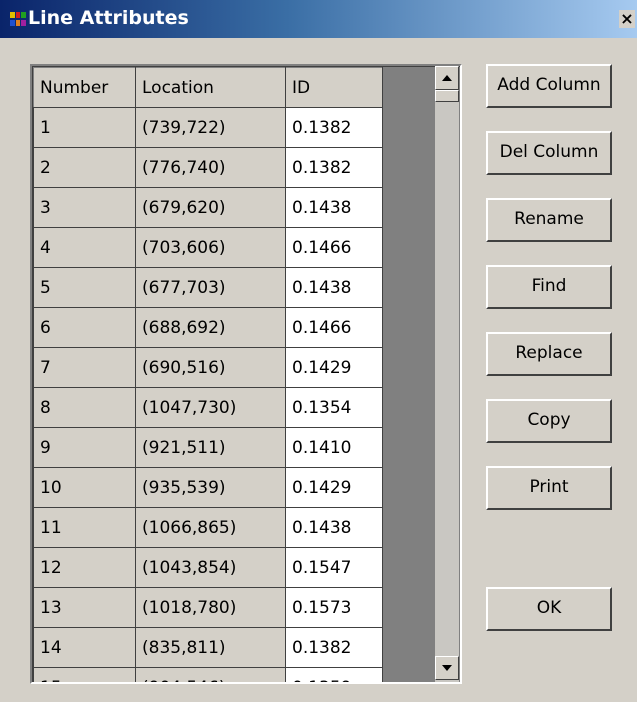  I want to click on cell-number: 12, so click(84, 567).